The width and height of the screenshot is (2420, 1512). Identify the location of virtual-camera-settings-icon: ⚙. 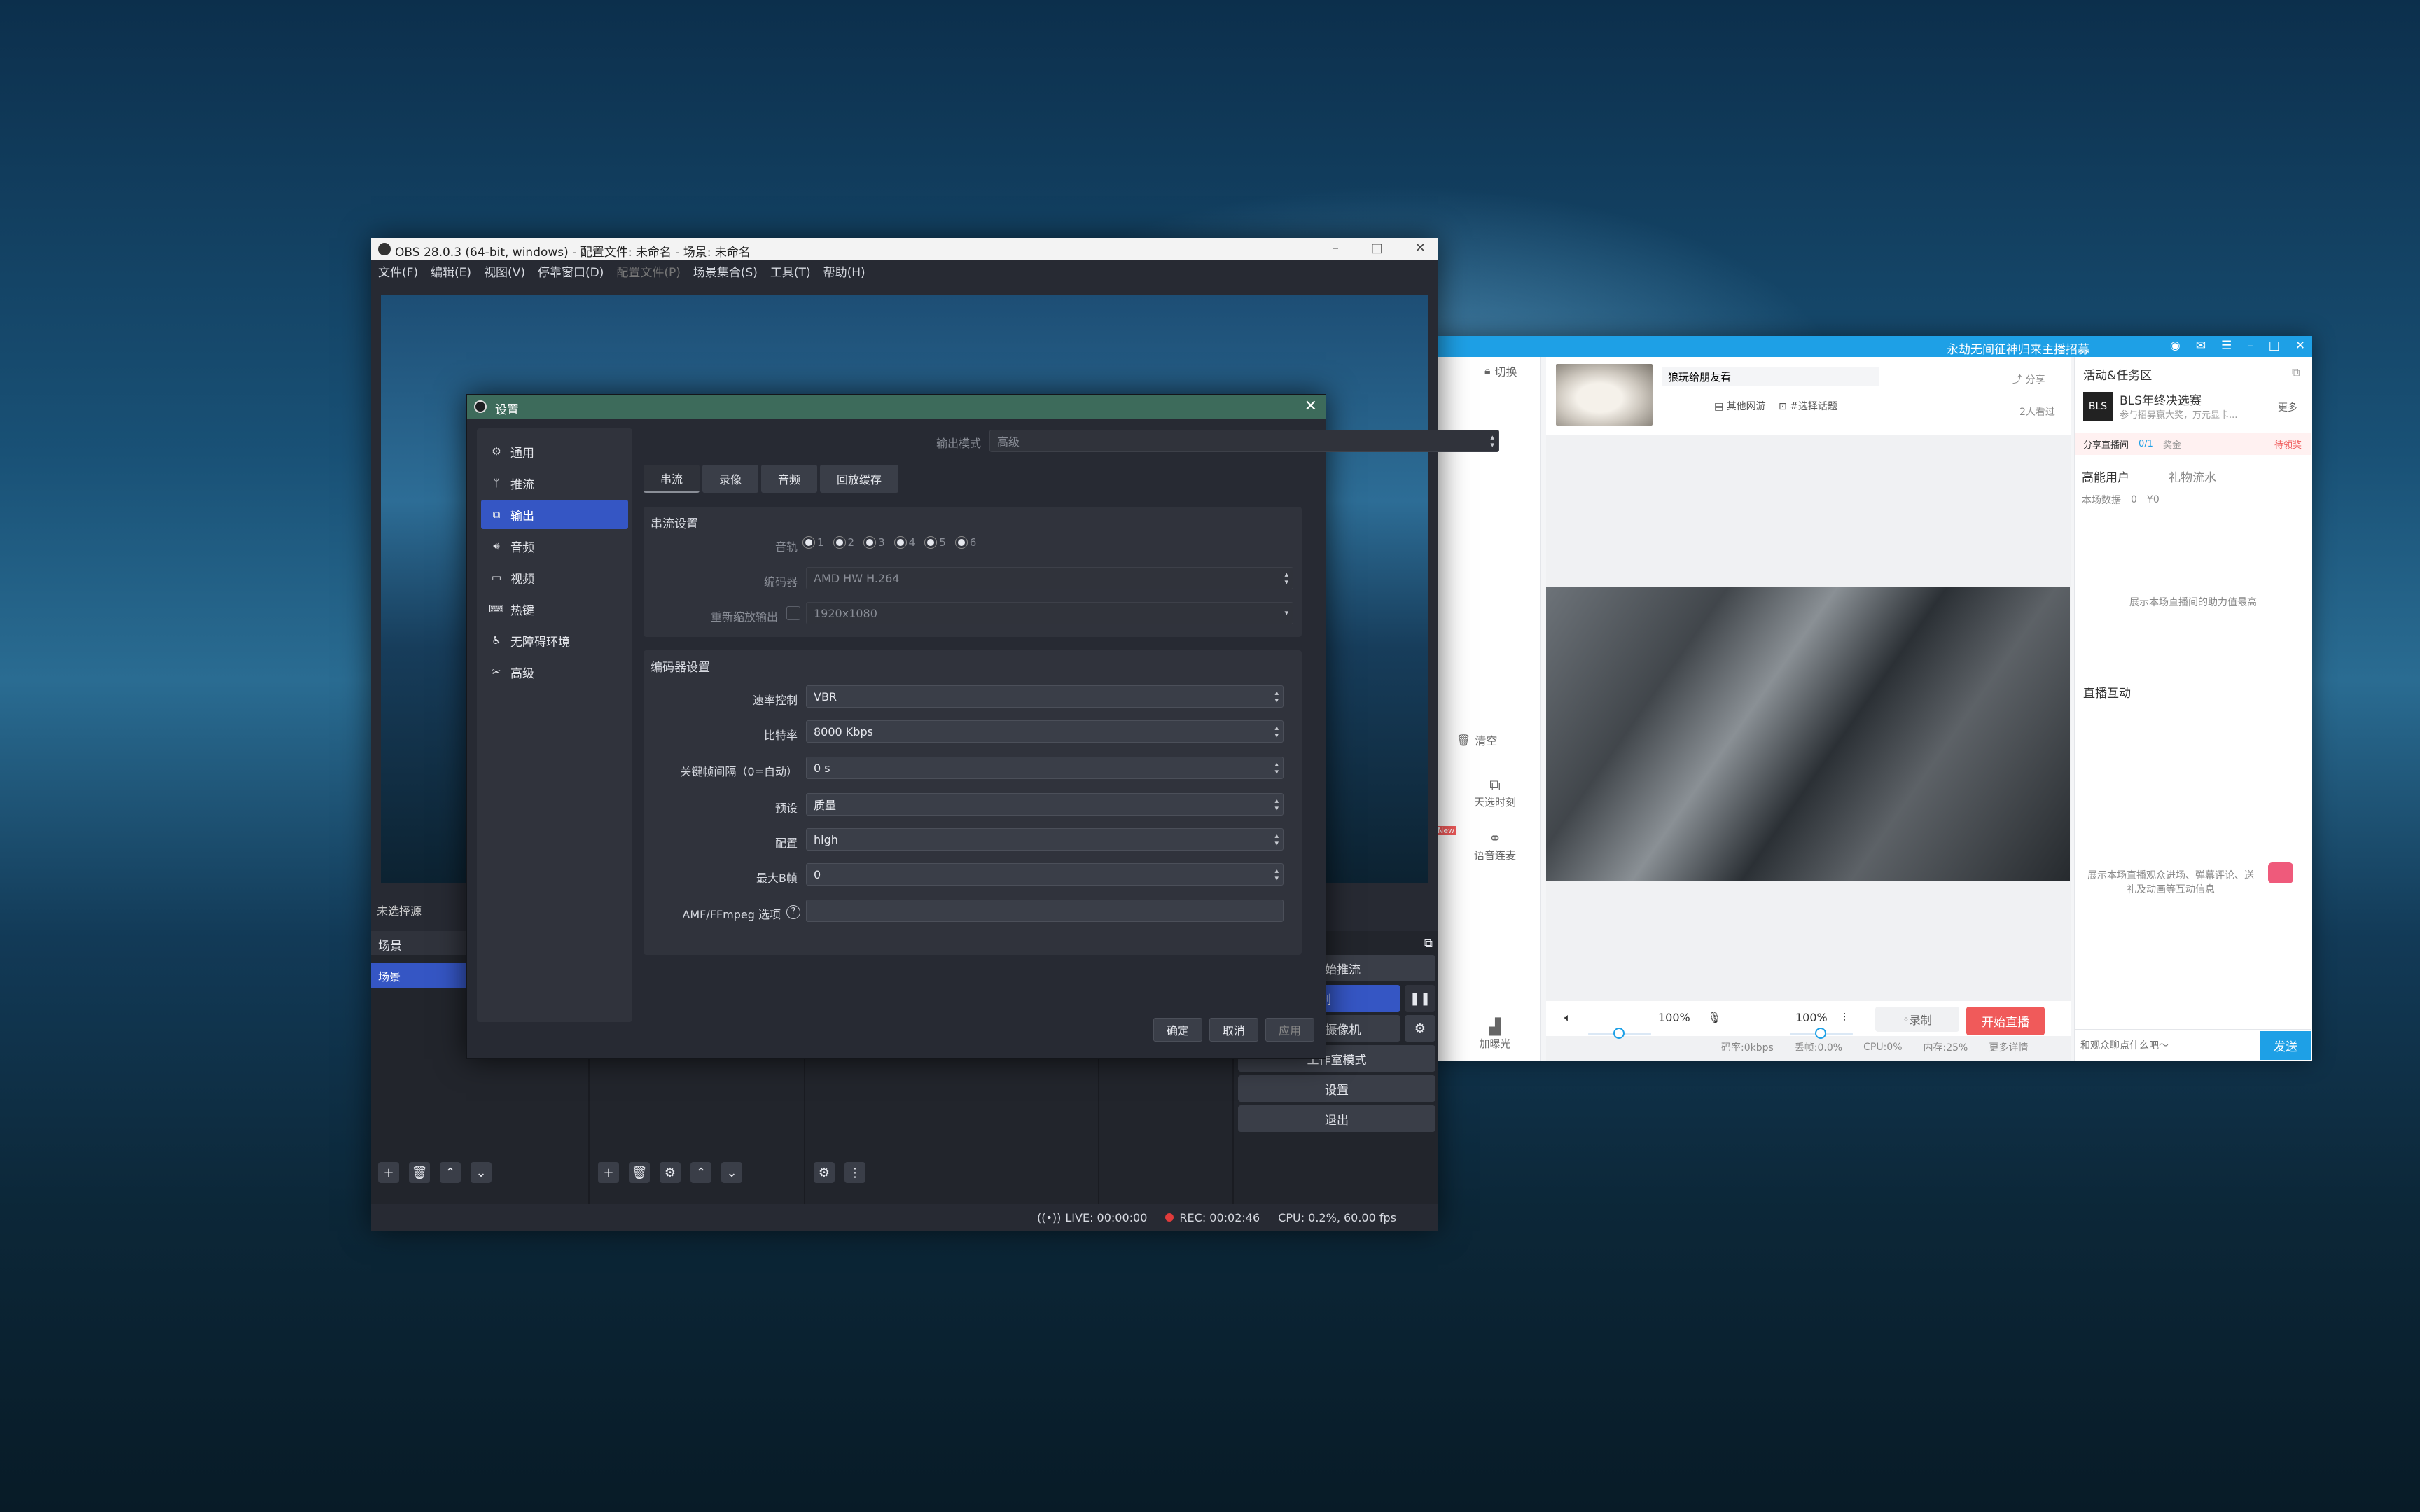
(1420, 1028).